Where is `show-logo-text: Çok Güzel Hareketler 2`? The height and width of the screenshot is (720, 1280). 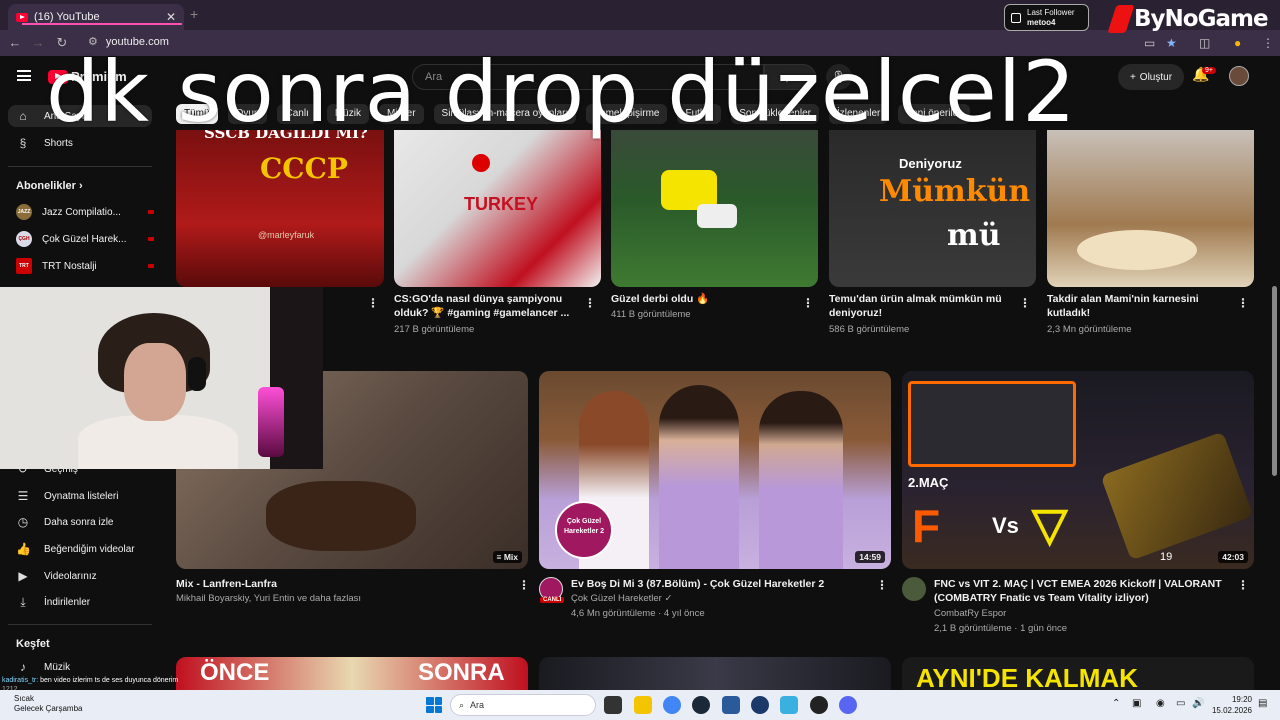
show-logo-text: Çok Güzel Hareketler 2 is located at coordinates (584, 526).